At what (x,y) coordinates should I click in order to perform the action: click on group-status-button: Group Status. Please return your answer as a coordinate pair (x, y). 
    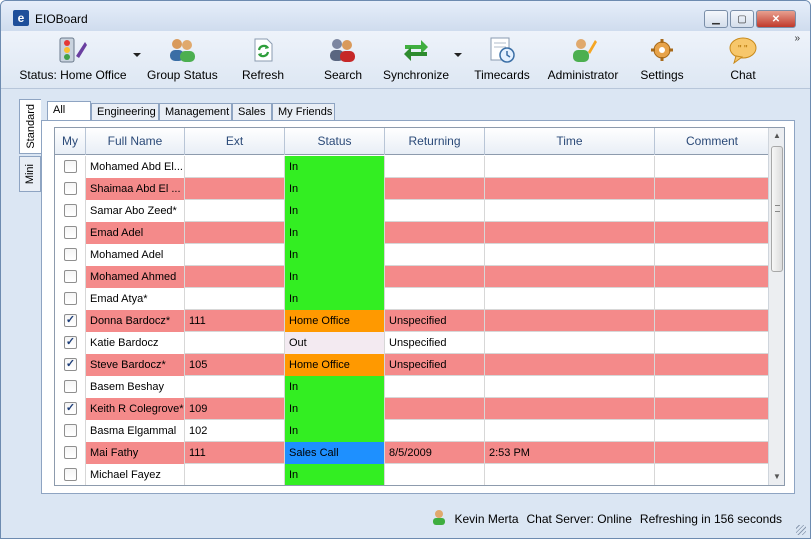
    Looking at the image, I should click on (182, 58).